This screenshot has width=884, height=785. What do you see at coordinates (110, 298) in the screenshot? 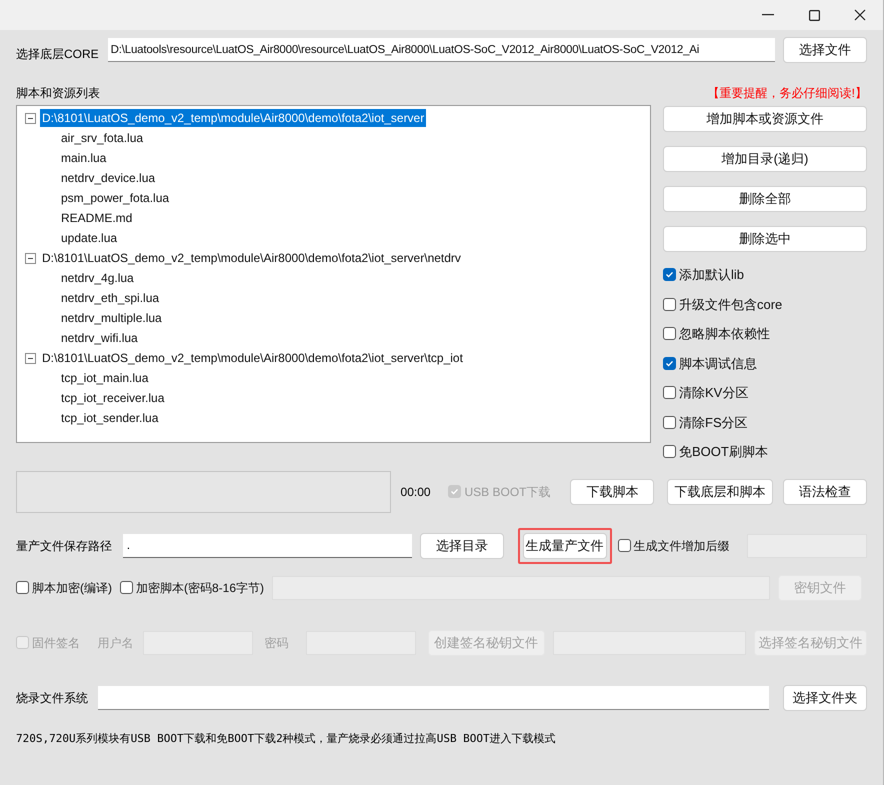
I see `tree-file-item: netdrv_eth_spi.lua` at bounding box center [110, 298].